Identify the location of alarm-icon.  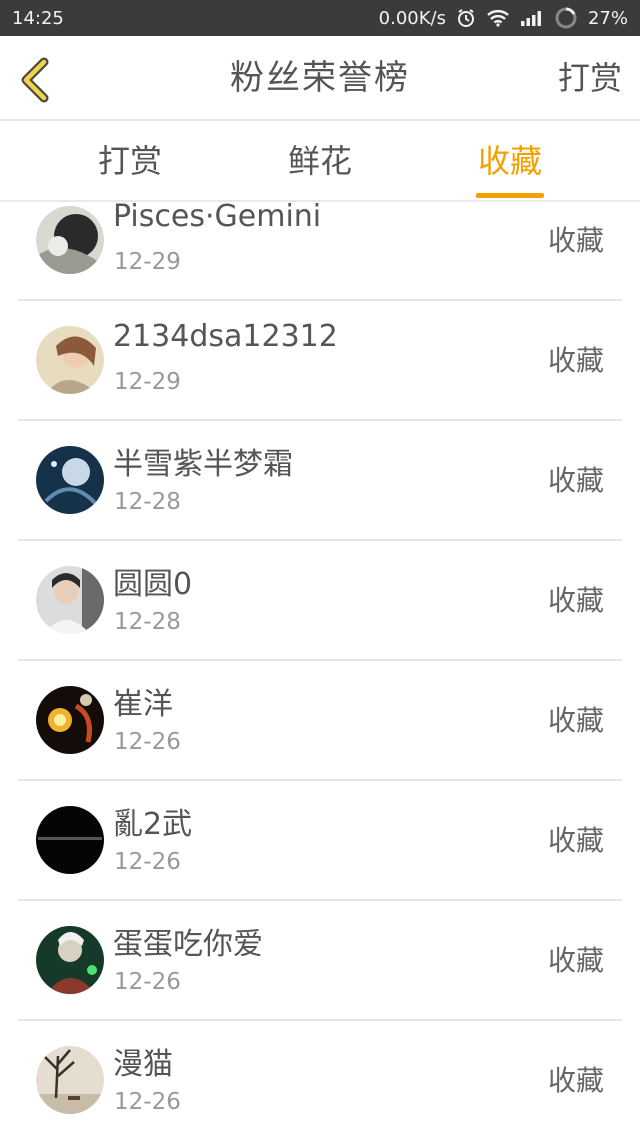
(466, 18).